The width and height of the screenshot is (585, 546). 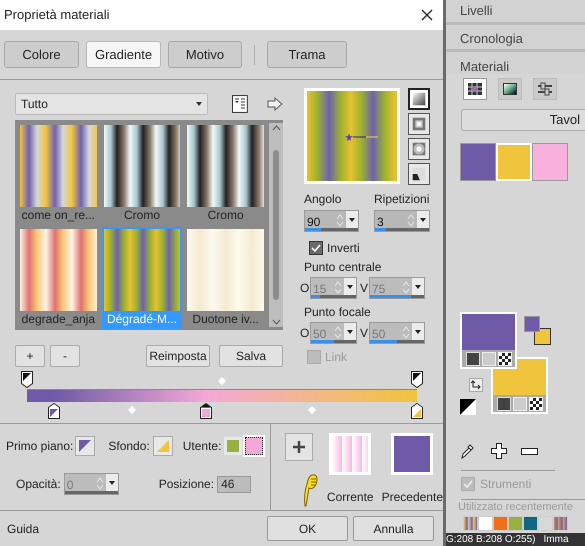 What do you see at coordinates (58, 319) in the screenshot?
I see `thumbnail-label: degrade_anja` at bounding box center [58, 319].